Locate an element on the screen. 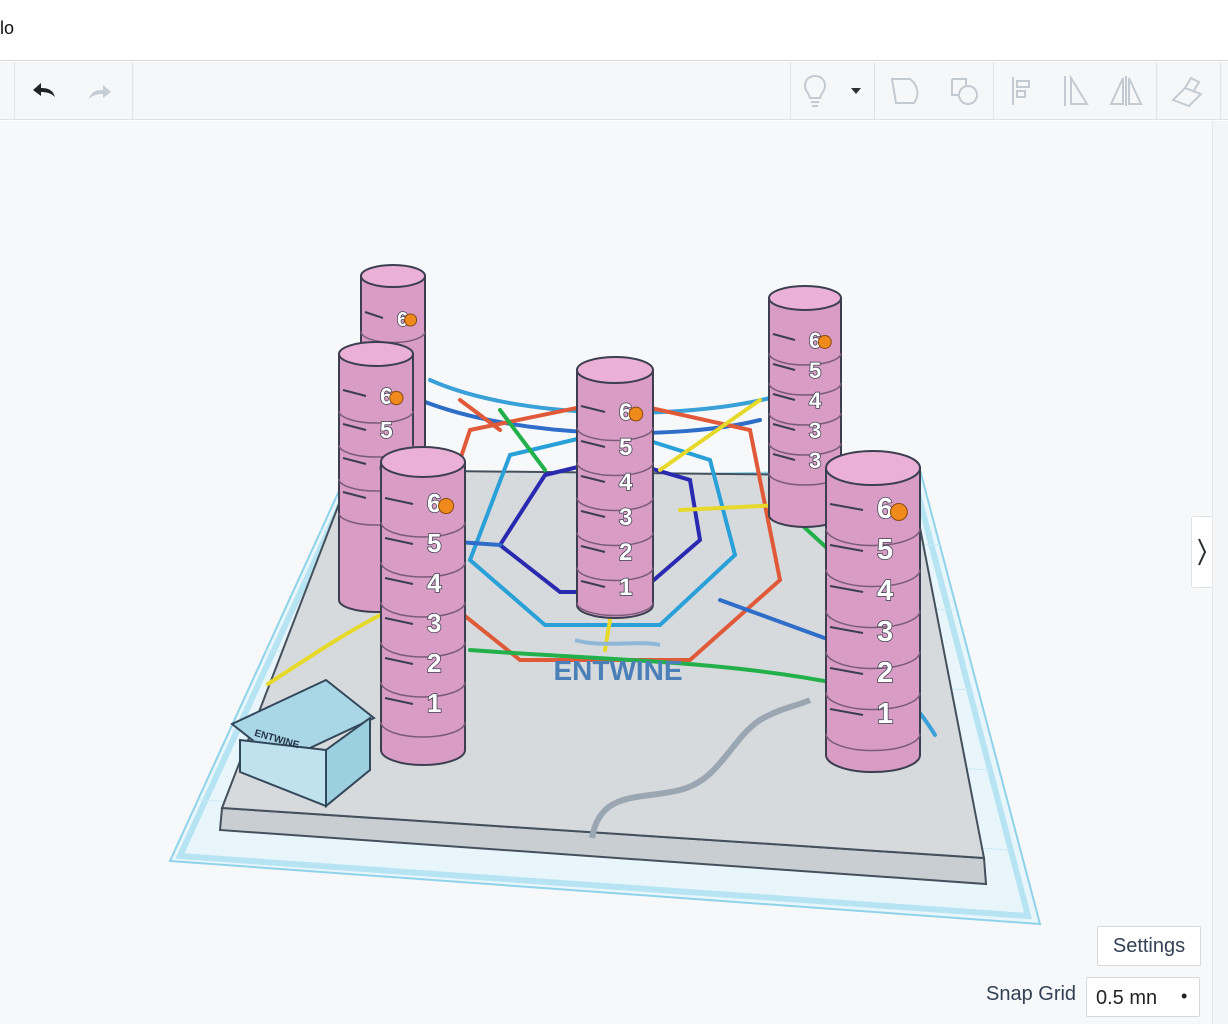  mirror-icon is located at coordinates (1076, 90).